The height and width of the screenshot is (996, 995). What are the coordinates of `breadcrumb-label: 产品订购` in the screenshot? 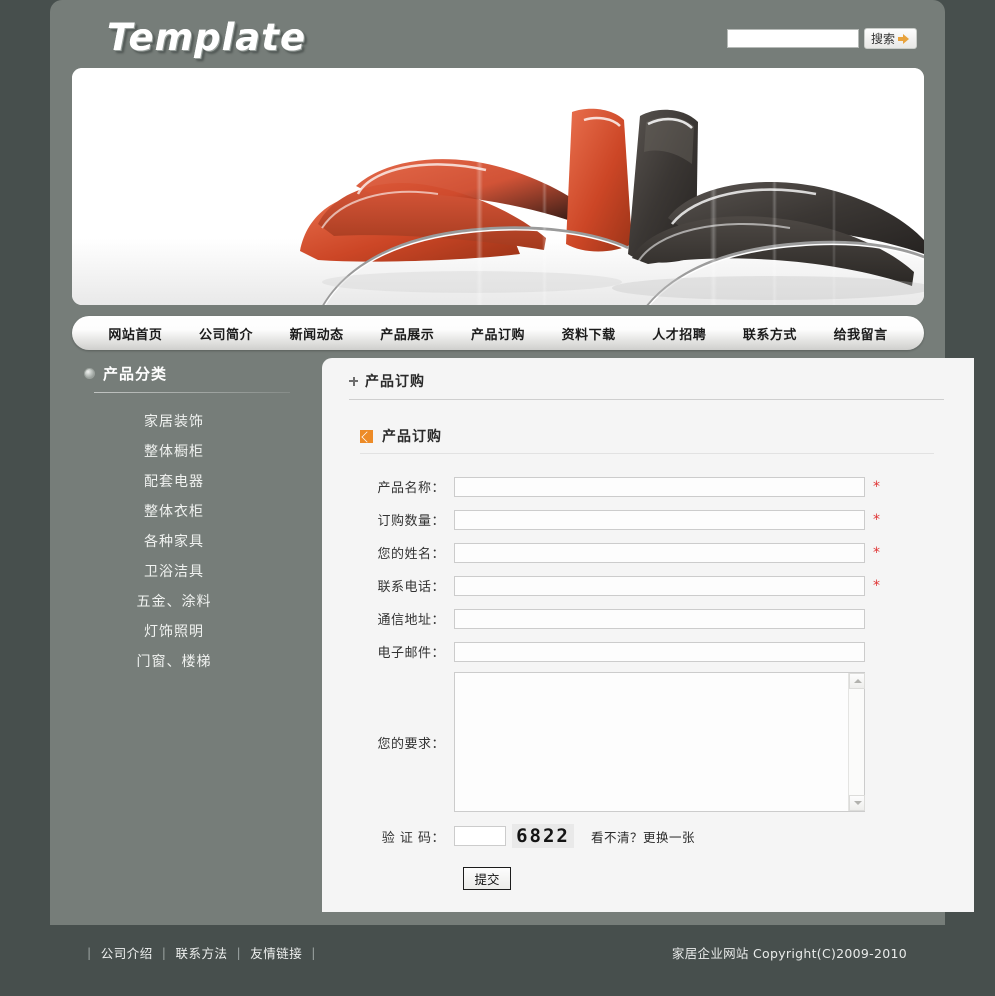 It's located at (395, 382).